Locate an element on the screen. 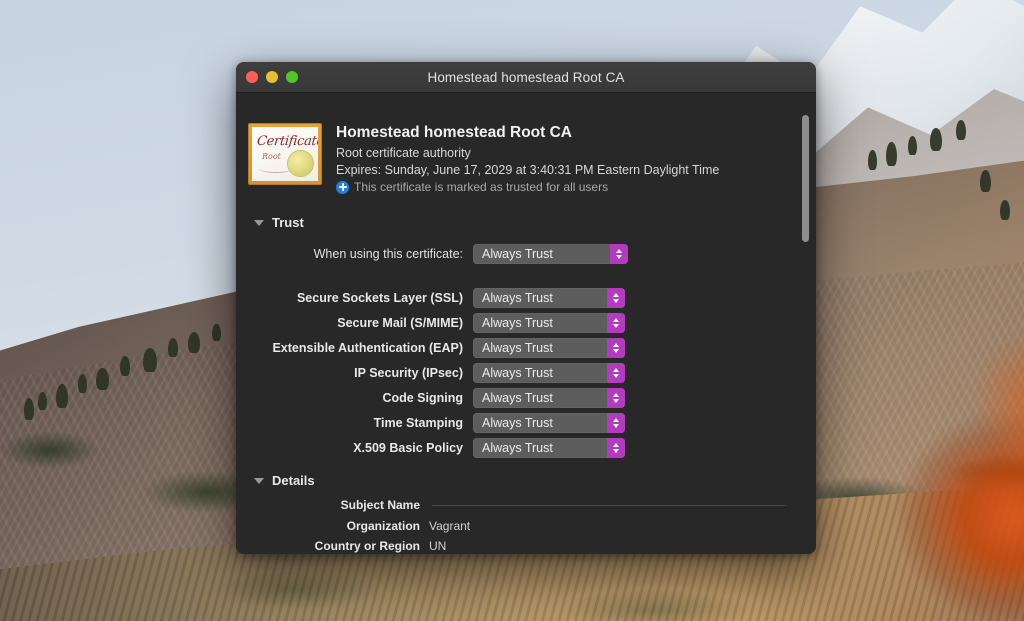 The width and height of the screenshot is (1024, 621). trust-section-header: Trust is located at coordinates (279, 222).